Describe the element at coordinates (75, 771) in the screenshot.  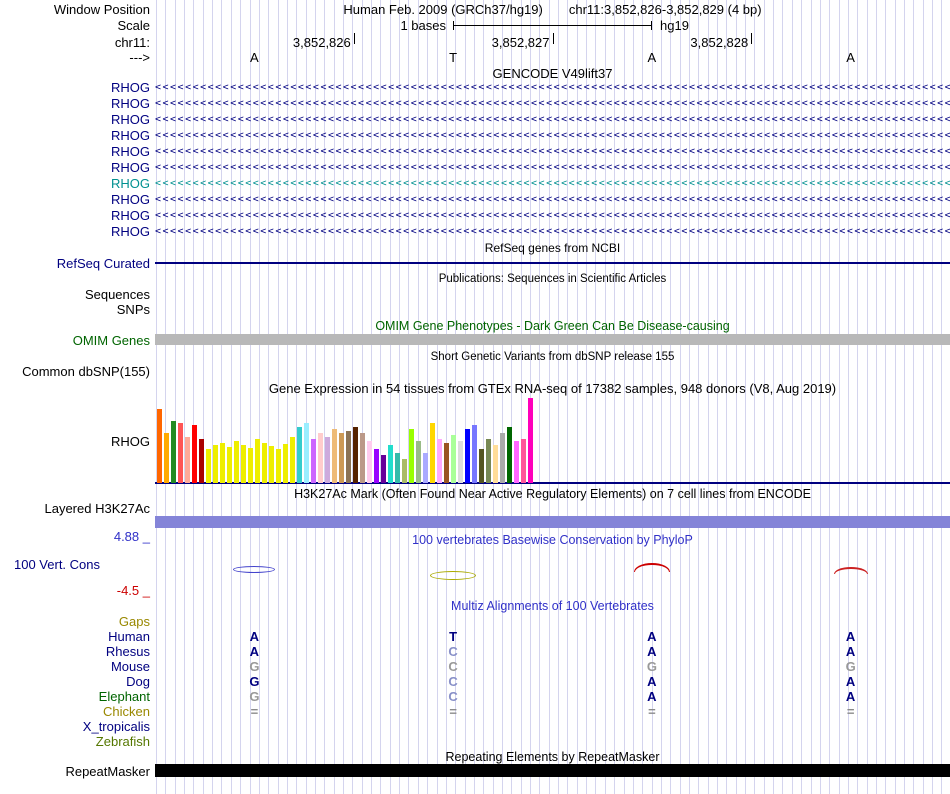
I see `repeatmasker-label: RepeatMasker` at that location.